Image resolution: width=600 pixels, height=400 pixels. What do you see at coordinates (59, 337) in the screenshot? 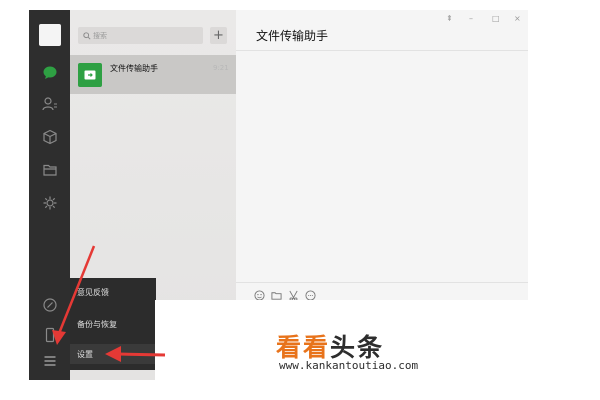
I see `red-arrow-diagonal-head` at bounding box center [59, 337].